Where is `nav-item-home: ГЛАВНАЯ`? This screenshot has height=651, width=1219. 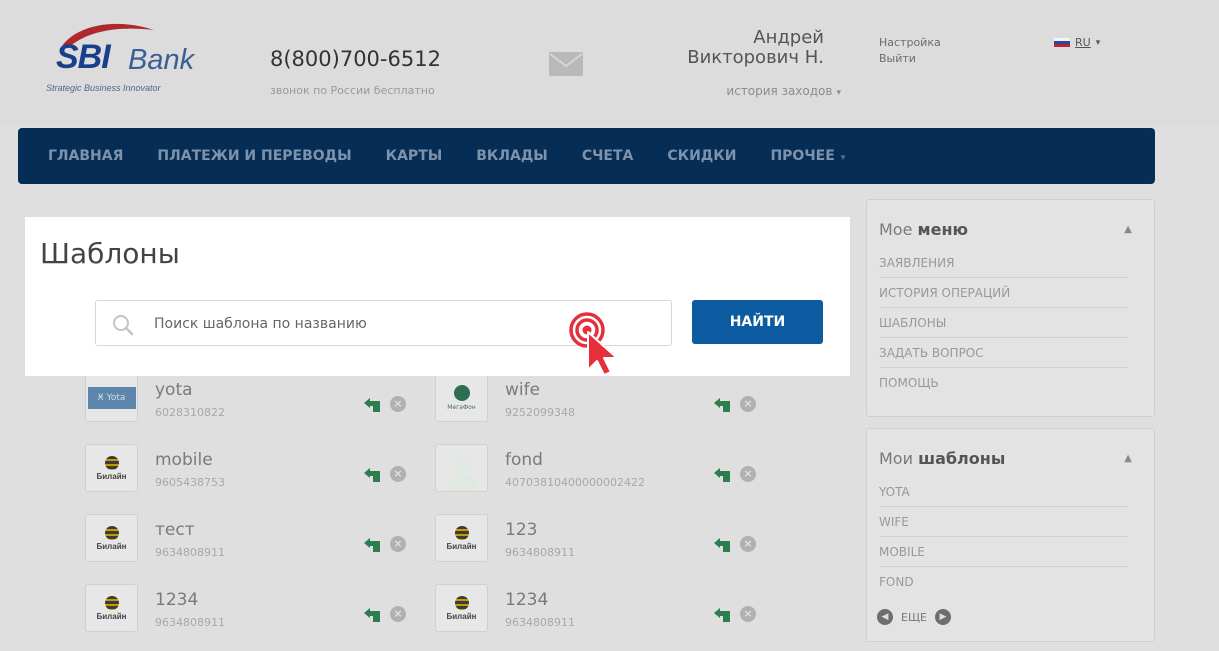
nav-item-home: ГЛАВНАЯ is located at coordinates (85, 156).